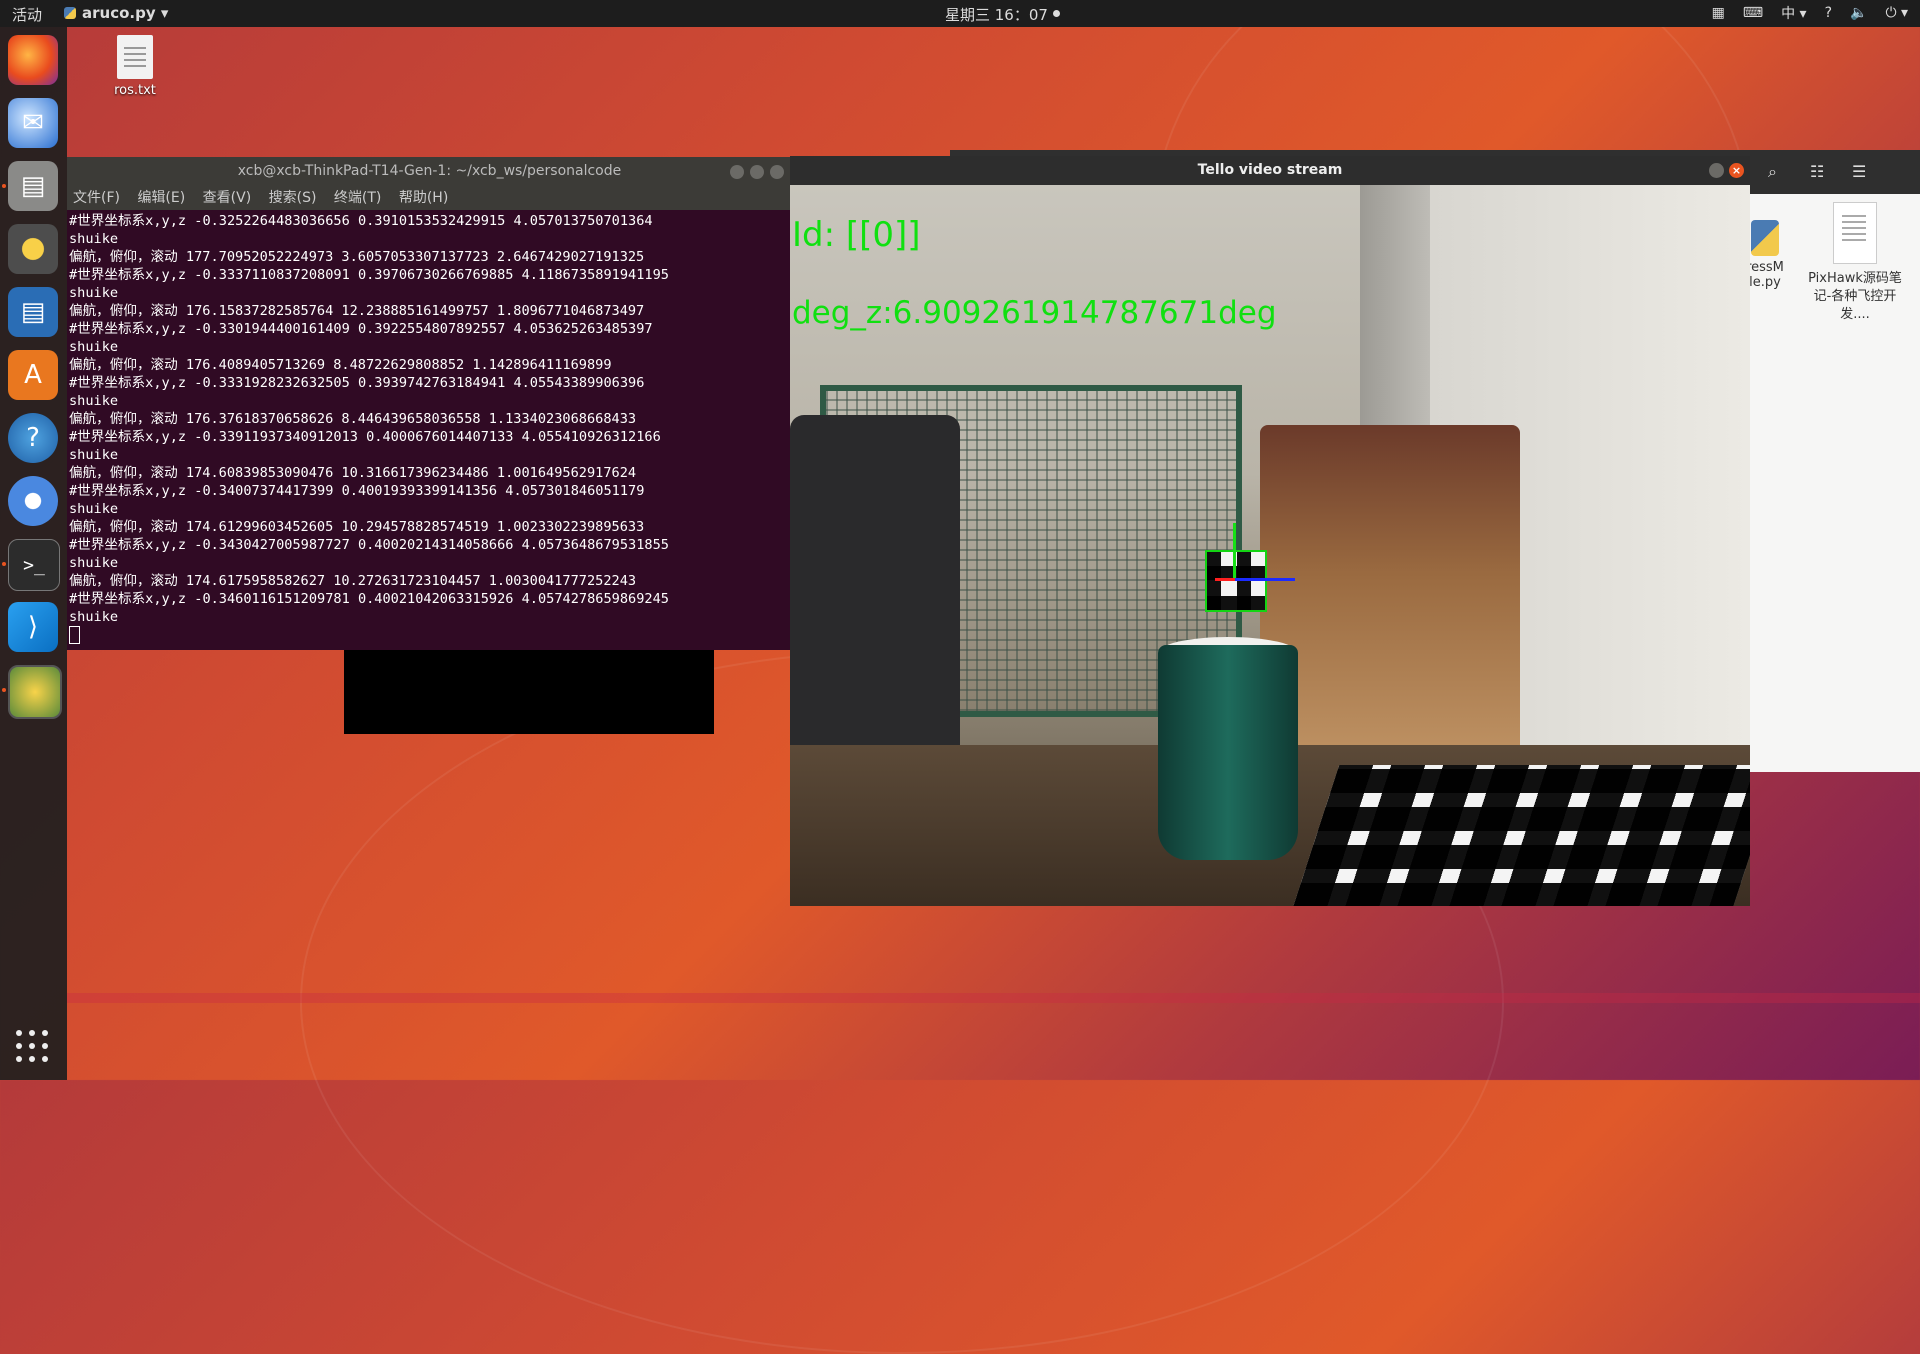 This screenshot has width=1920, height=1354. Describe the element at coordinates (119, 13) in the screenshot. I see `app-menu-label: aruco.py` at that location.